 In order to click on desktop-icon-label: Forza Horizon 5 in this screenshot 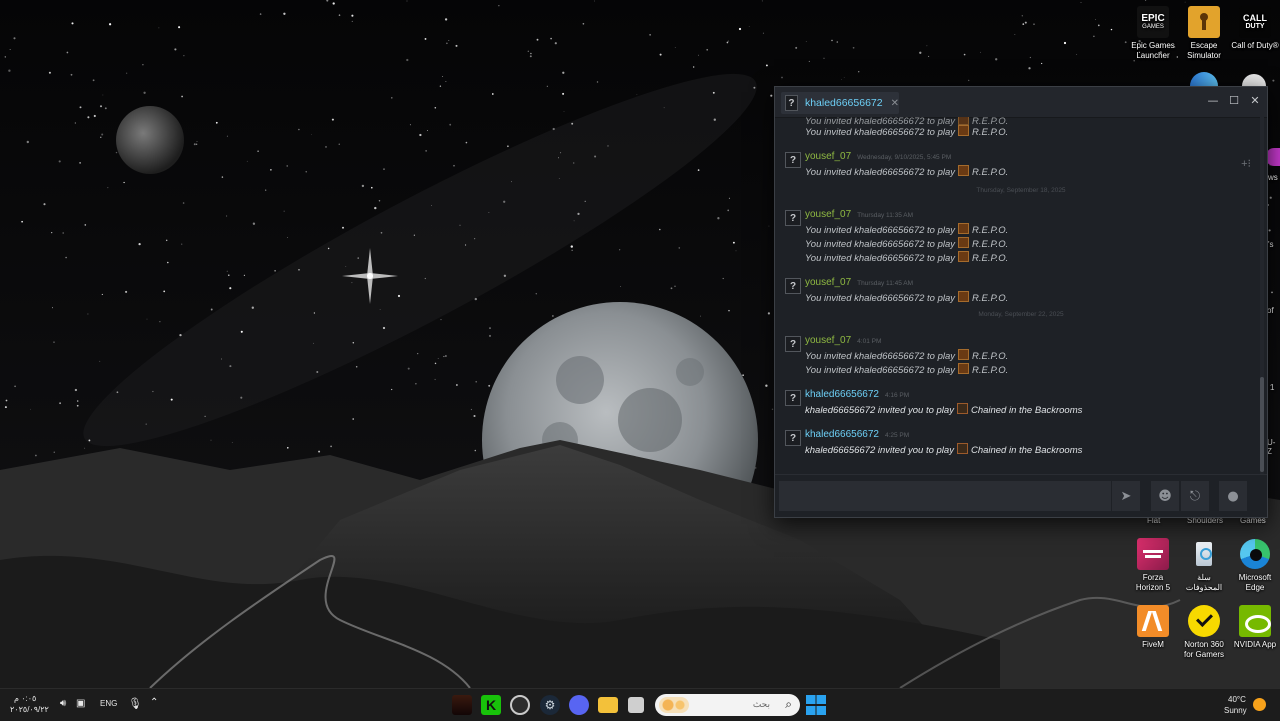, I will do `click(1153, 582)`.